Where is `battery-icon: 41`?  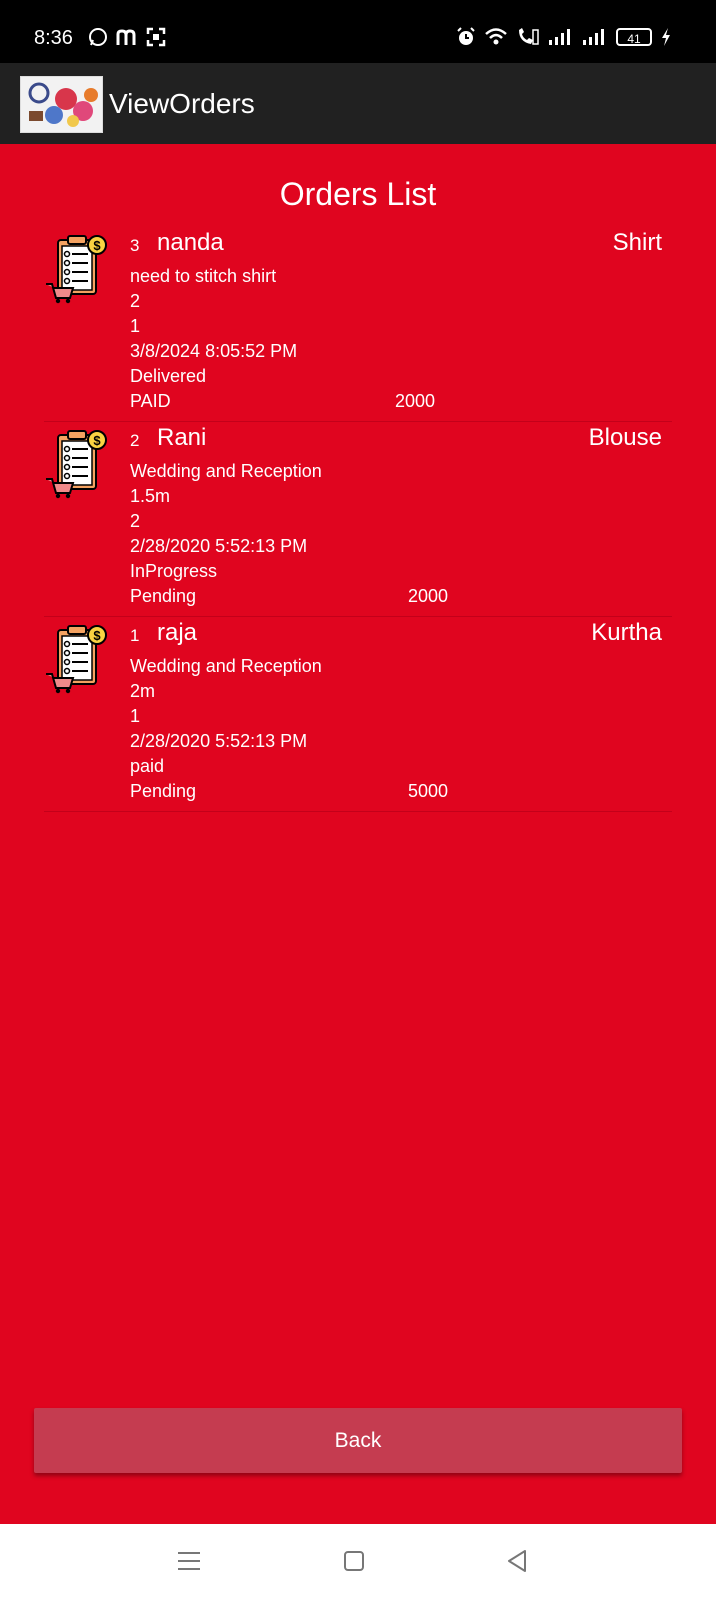
battery-icon: 41 is located at coordinates (634, 37).